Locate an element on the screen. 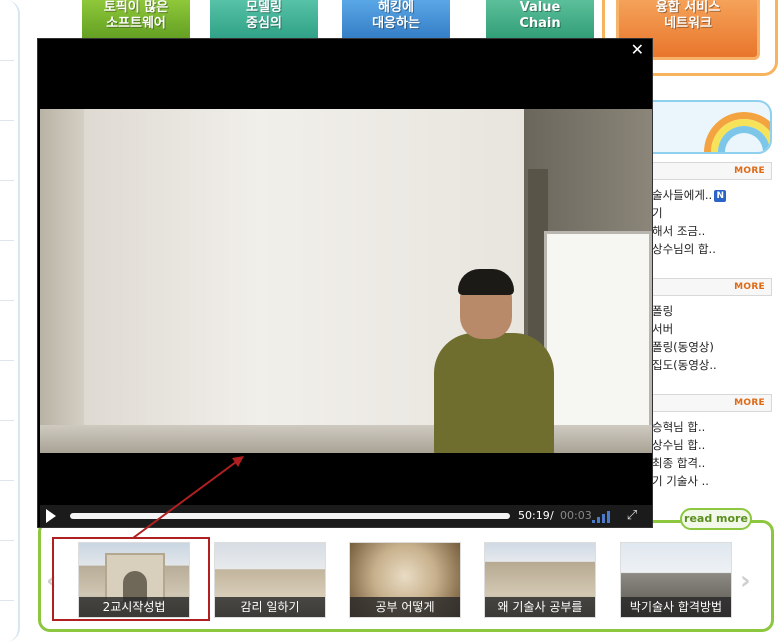  player-controls: 50:19 / 00:03 ⤢ is located at coordinates (346, 516).